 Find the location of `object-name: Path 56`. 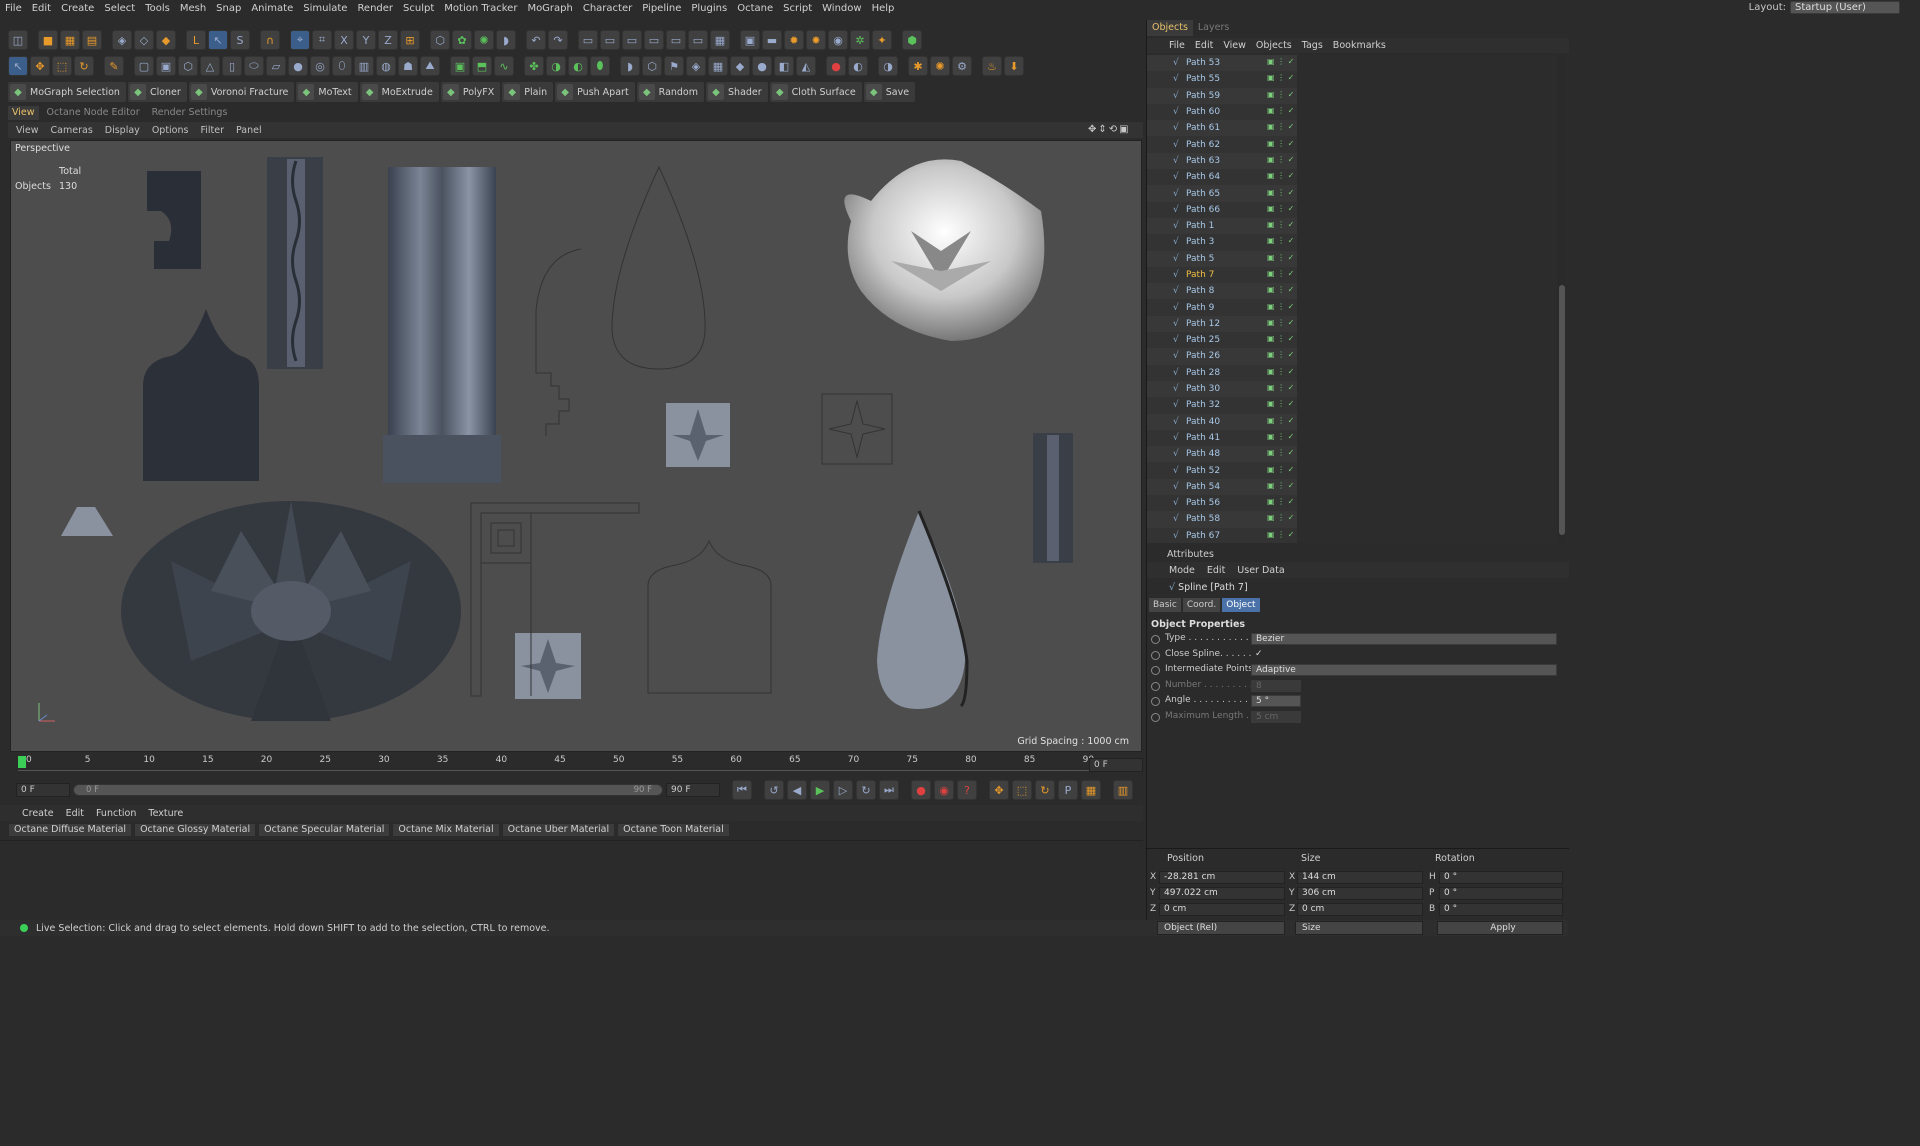

object-name: Path 56 is located at coordinates (1203, 503).